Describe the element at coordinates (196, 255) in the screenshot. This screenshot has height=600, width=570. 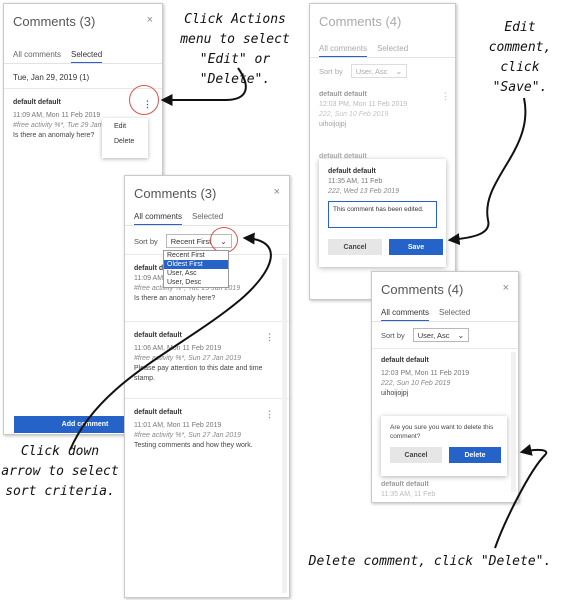
I see `sort-option: Recent First` at that location.